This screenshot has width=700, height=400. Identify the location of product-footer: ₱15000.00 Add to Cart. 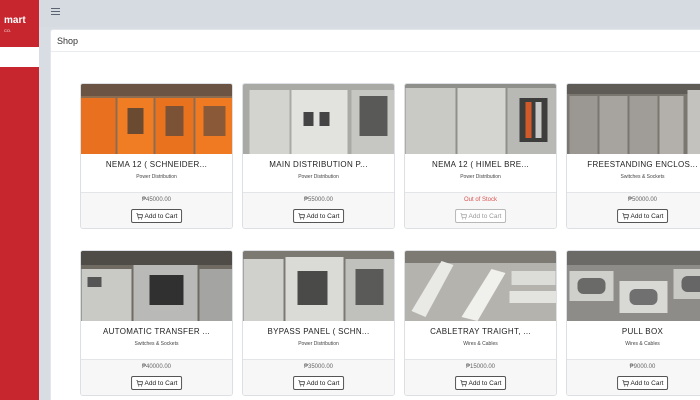
(480, 377).